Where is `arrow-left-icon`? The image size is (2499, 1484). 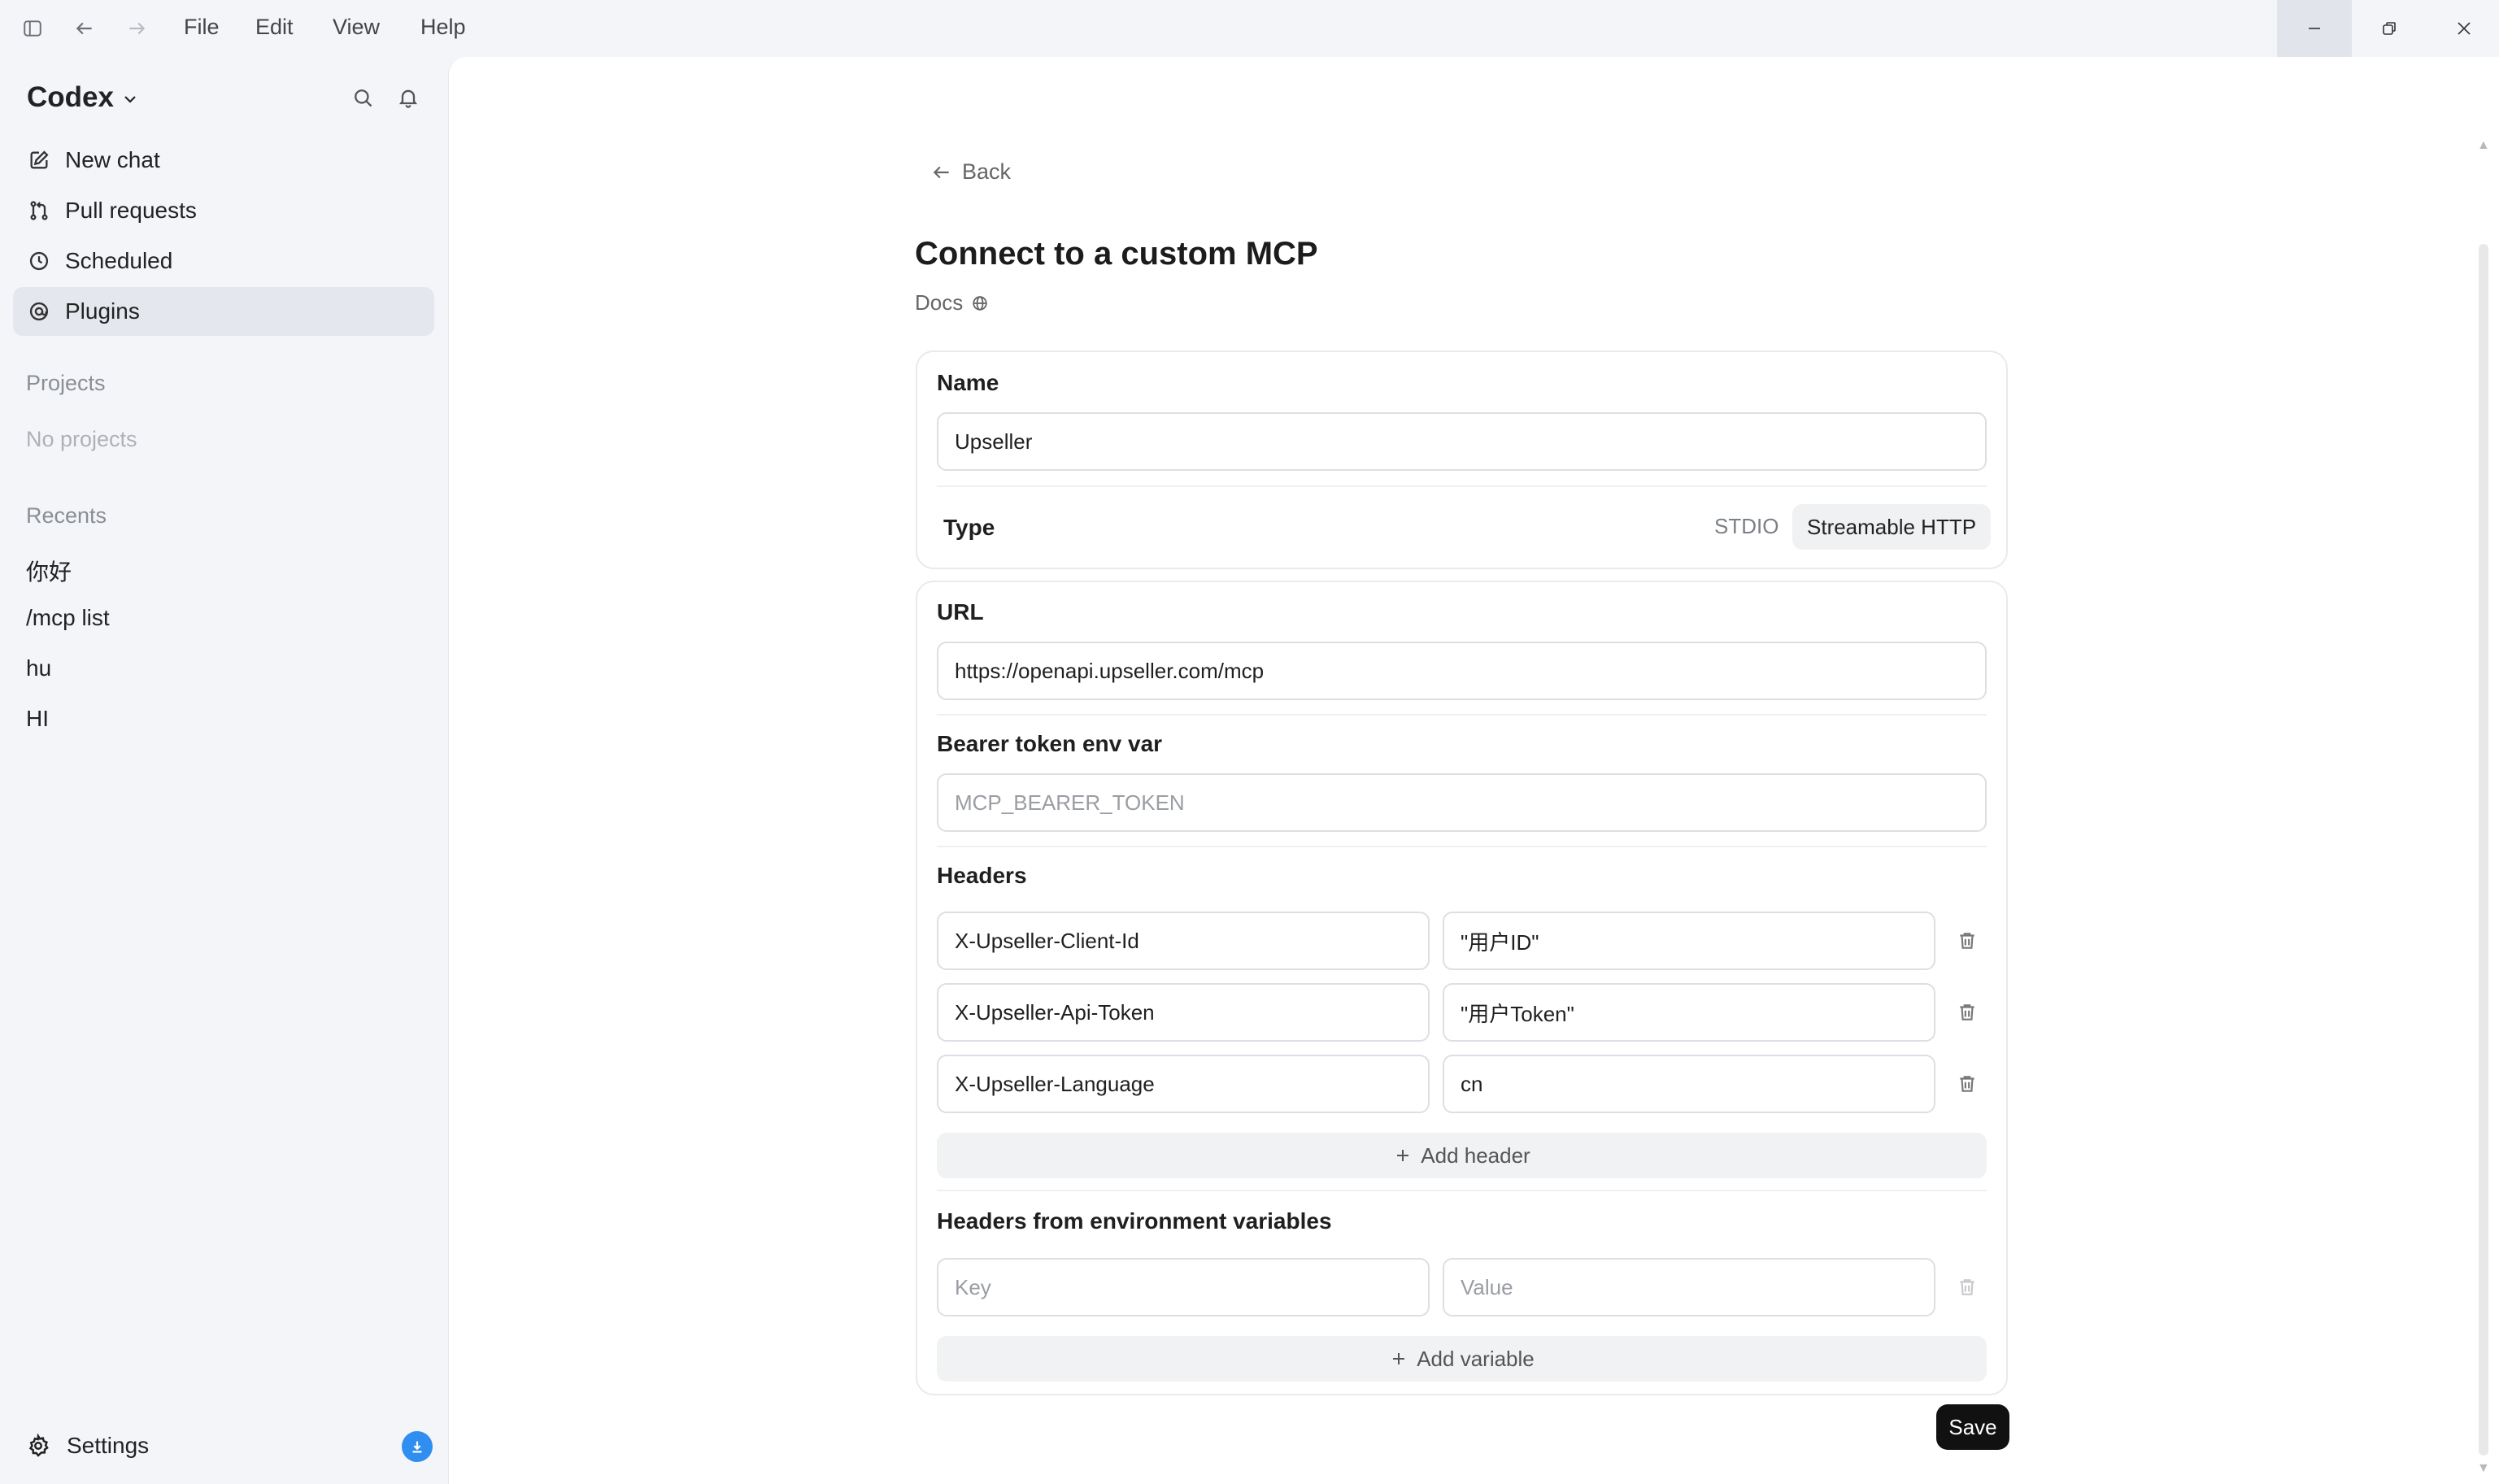 arrow-left-icon is located at coordinates (941, 172).